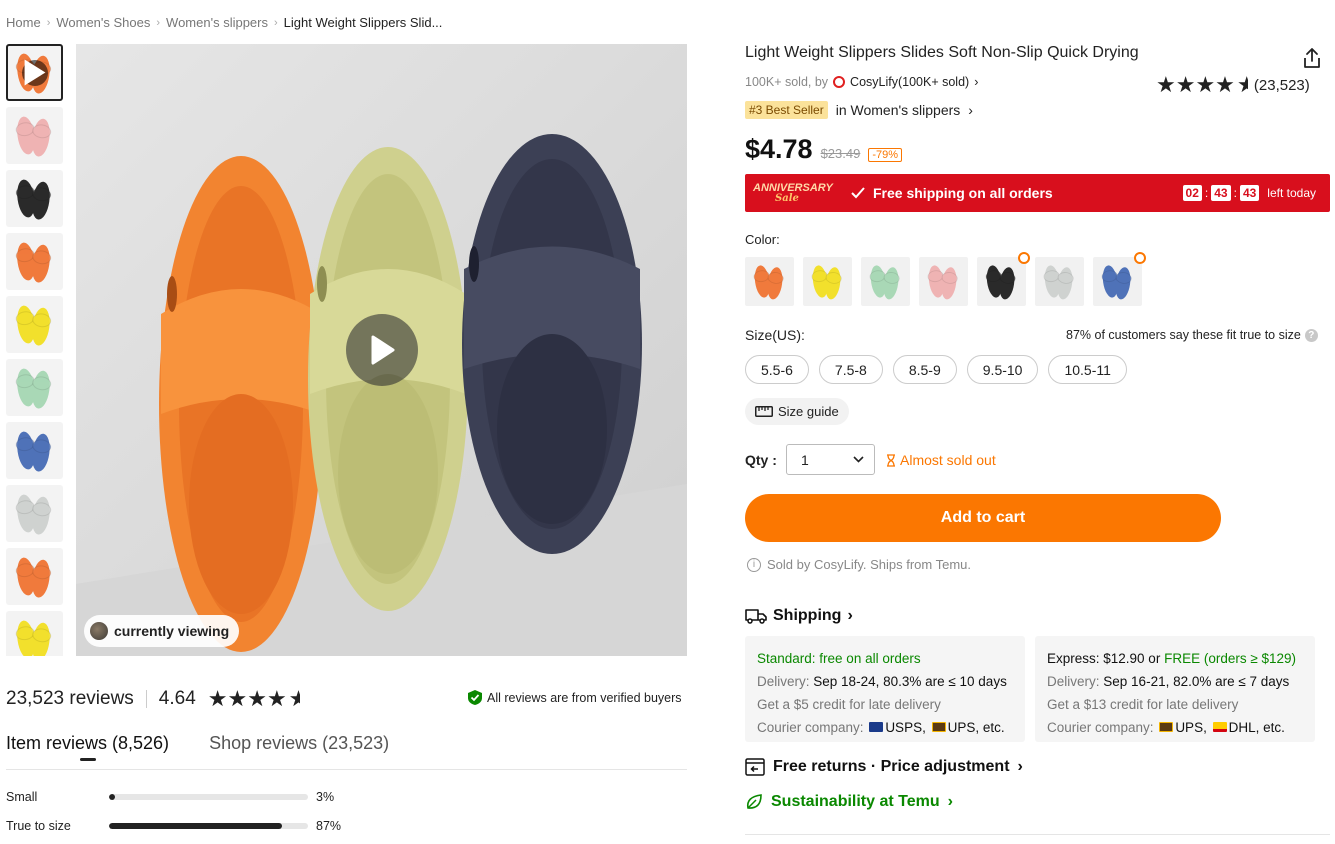 This screenshot has height=844, width=1335. Describe the element at coordinates (849, 802) in the screenshot. I see `sustainability-link: Sustainability at Temu ›` at that location.